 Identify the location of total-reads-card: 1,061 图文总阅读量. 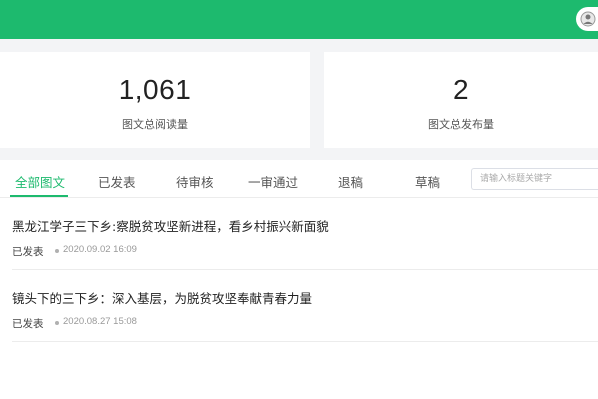
(155, 100).